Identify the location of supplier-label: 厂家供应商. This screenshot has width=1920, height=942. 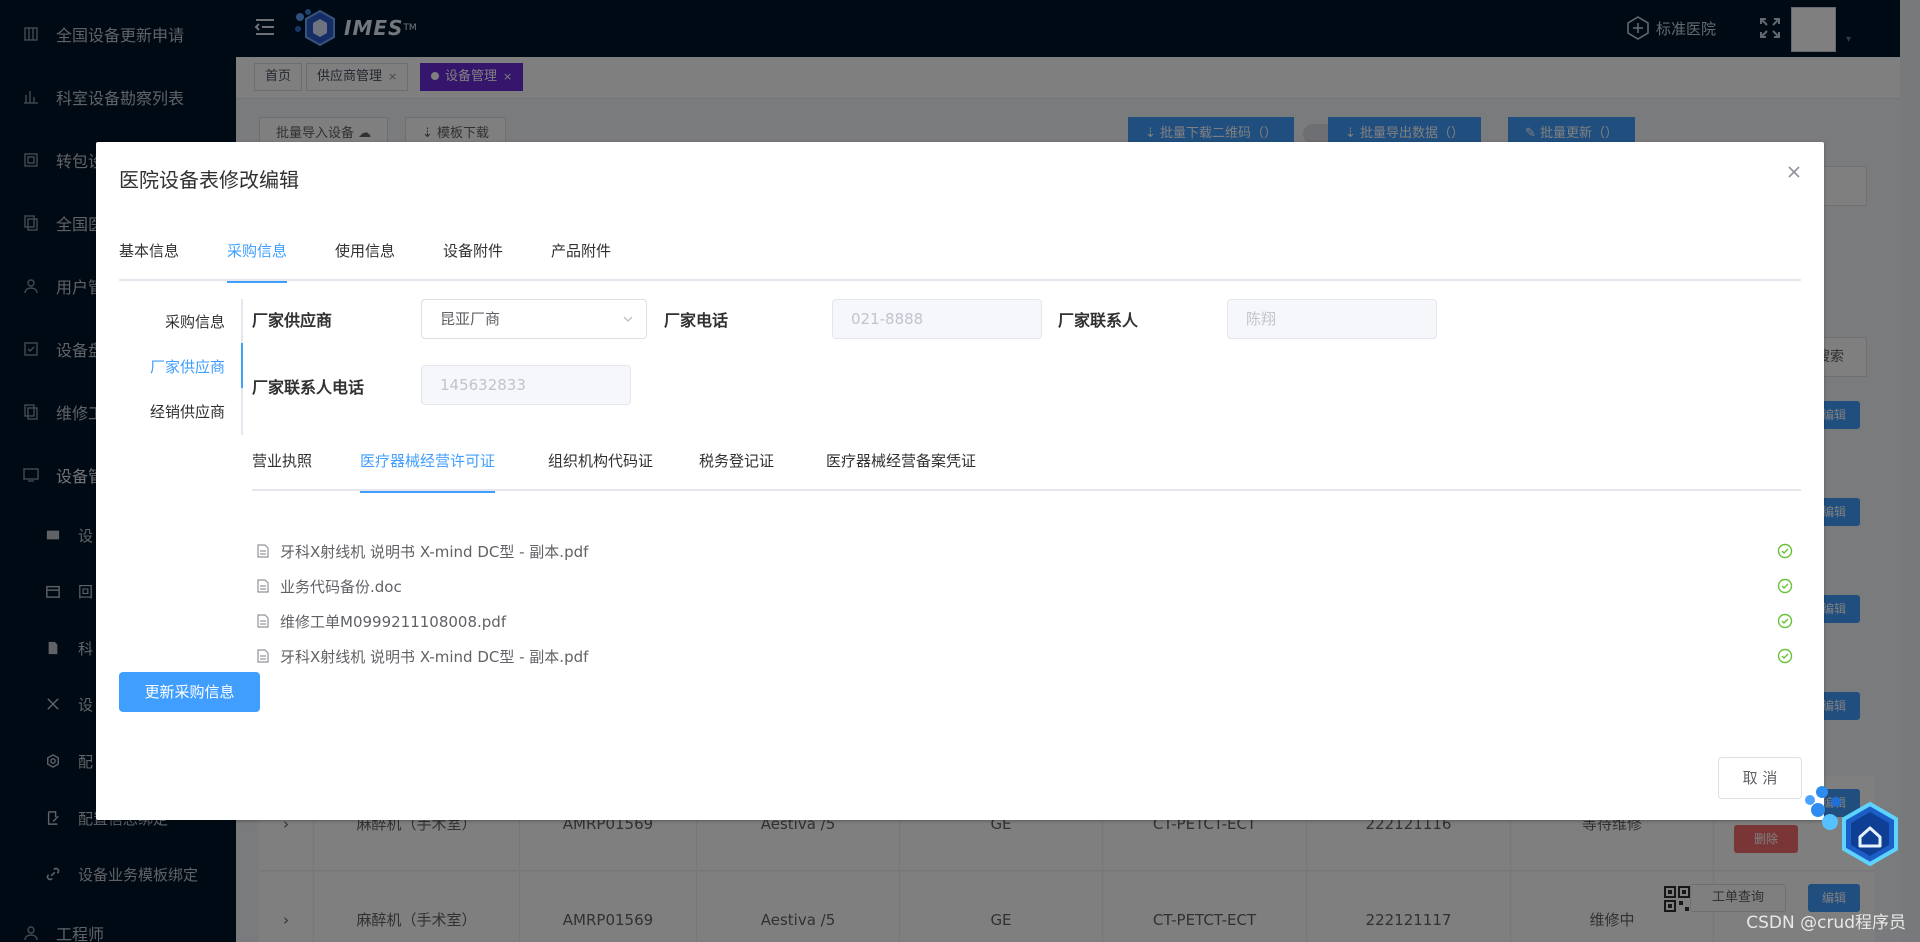
(292, 320).